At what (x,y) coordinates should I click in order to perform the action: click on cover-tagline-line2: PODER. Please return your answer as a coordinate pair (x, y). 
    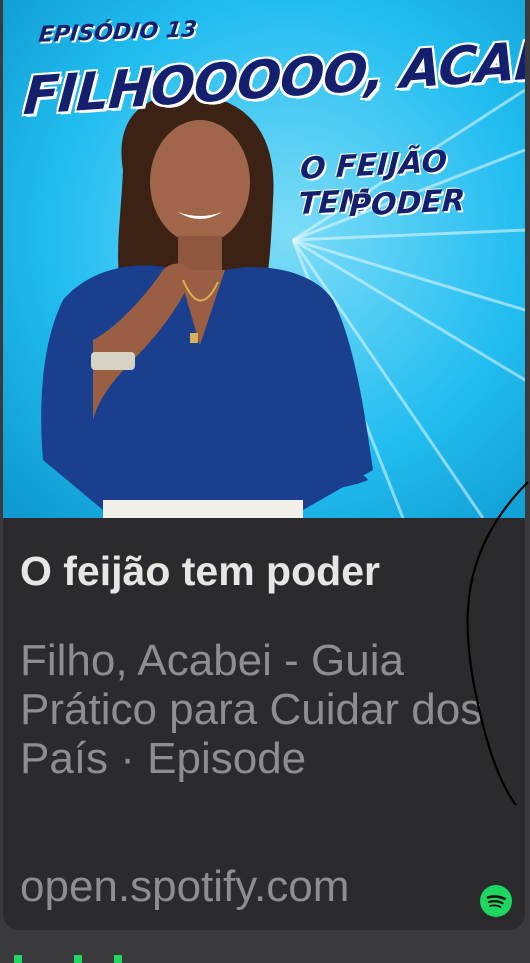
    Looking at the image, I should click on (407, 203).